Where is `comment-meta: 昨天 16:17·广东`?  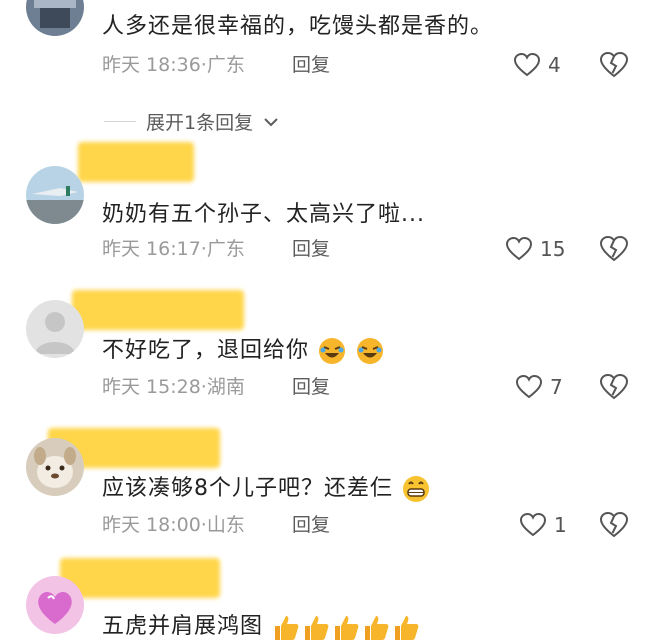
comment-meta: 昨天 16:17·广东 is located at coordinates (173, 249).